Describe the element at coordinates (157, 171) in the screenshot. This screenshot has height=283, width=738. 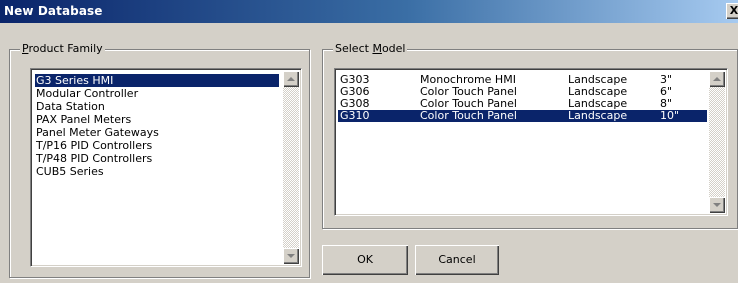
I see `product-family-item: CUB5 Series` at that location.